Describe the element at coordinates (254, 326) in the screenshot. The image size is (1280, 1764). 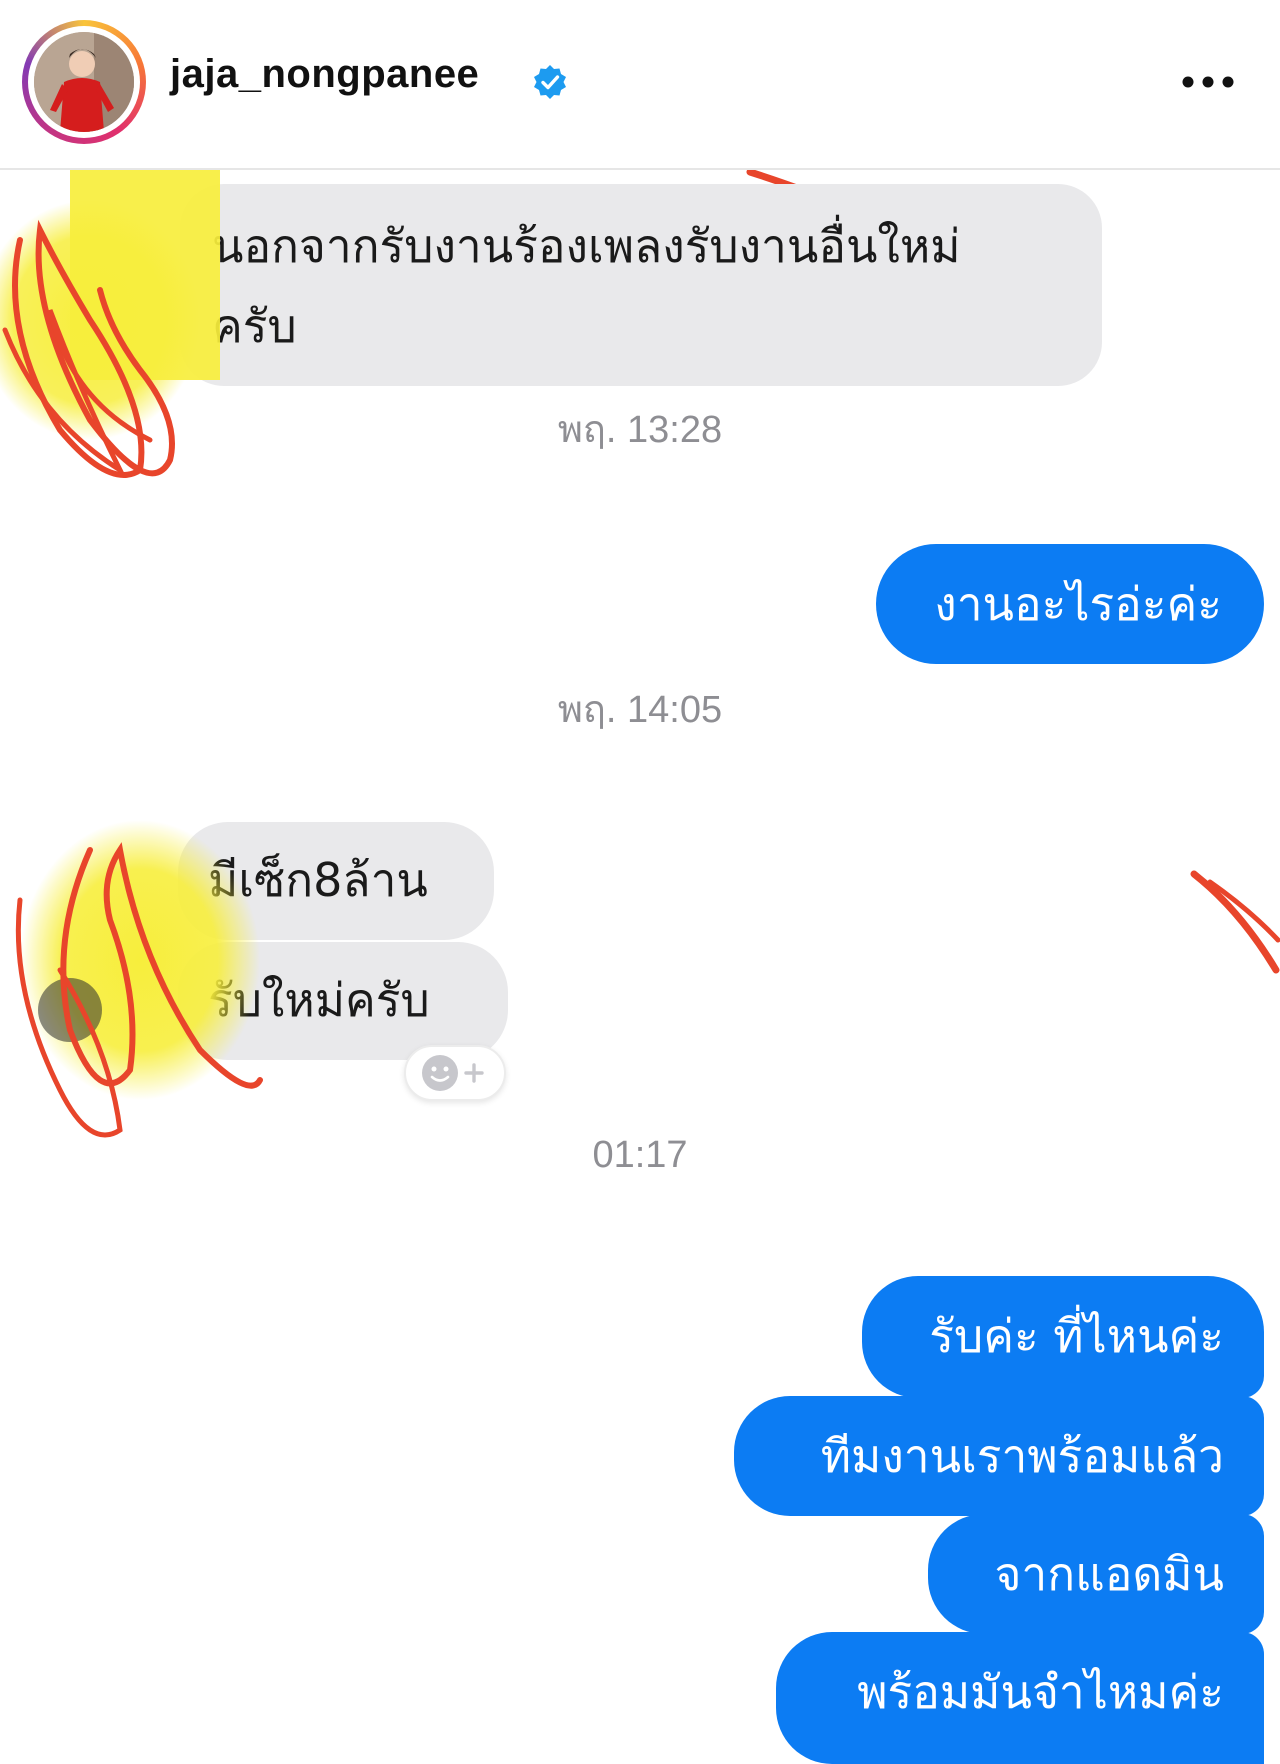
I see `message-text: ครับ` at that location.